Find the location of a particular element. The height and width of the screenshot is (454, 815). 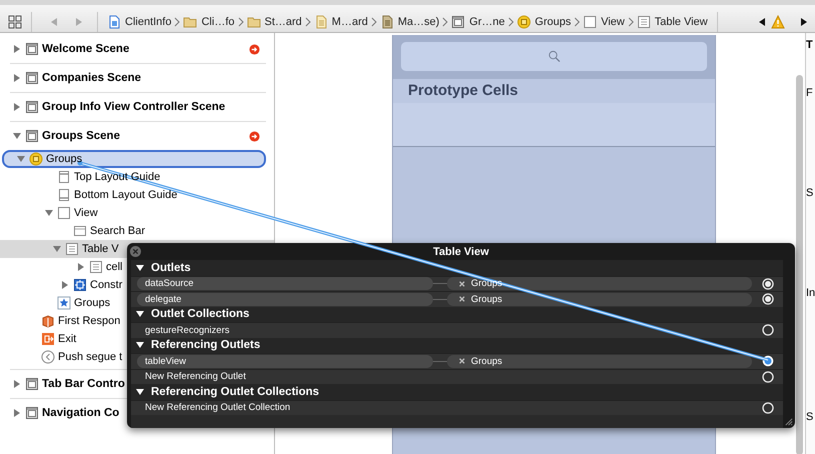

outlet-name: gestureRecognizers is located at coordinates (187, 330).